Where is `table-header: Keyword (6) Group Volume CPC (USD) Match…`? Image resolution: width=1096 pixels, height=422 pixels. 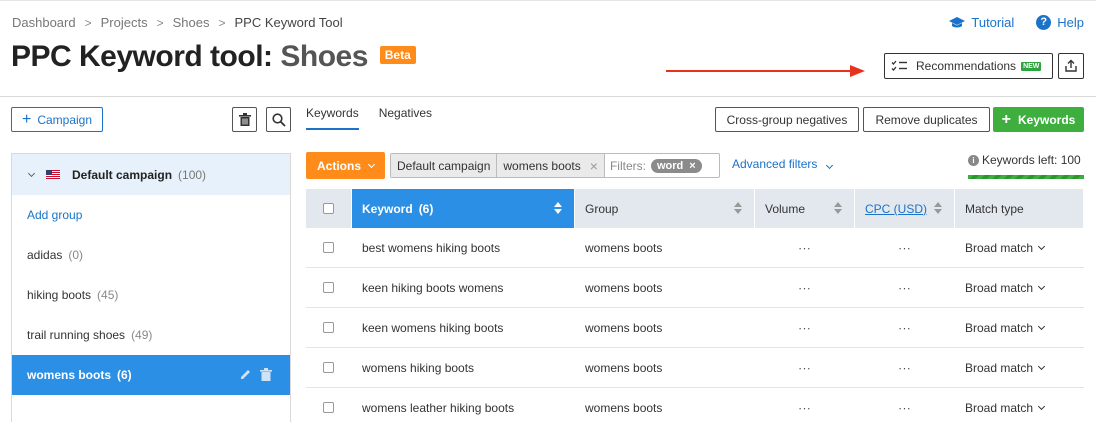 table-header: Keyword (6) Group Volume CPC (USD) Match… is located at coordinates (695, 208).